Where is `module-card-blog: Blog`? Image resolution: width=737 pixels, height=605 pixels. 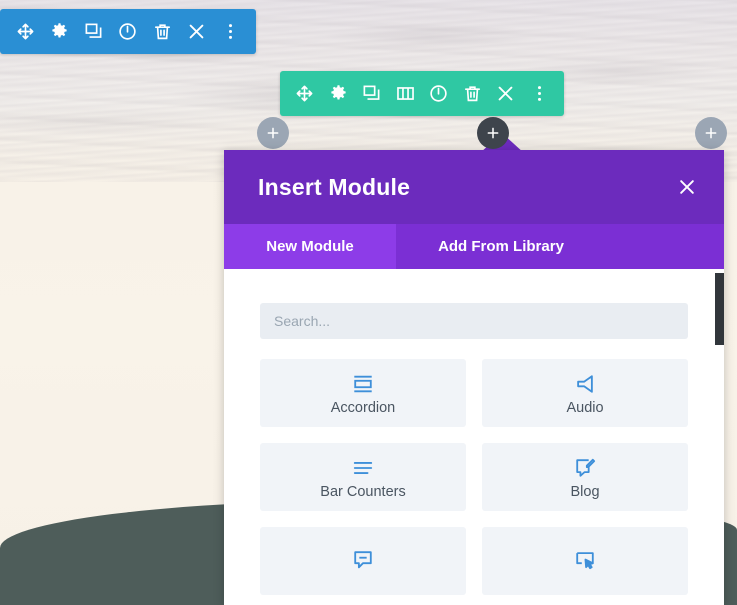 module-card-blog: Blog is located at coordinates (585, 477).